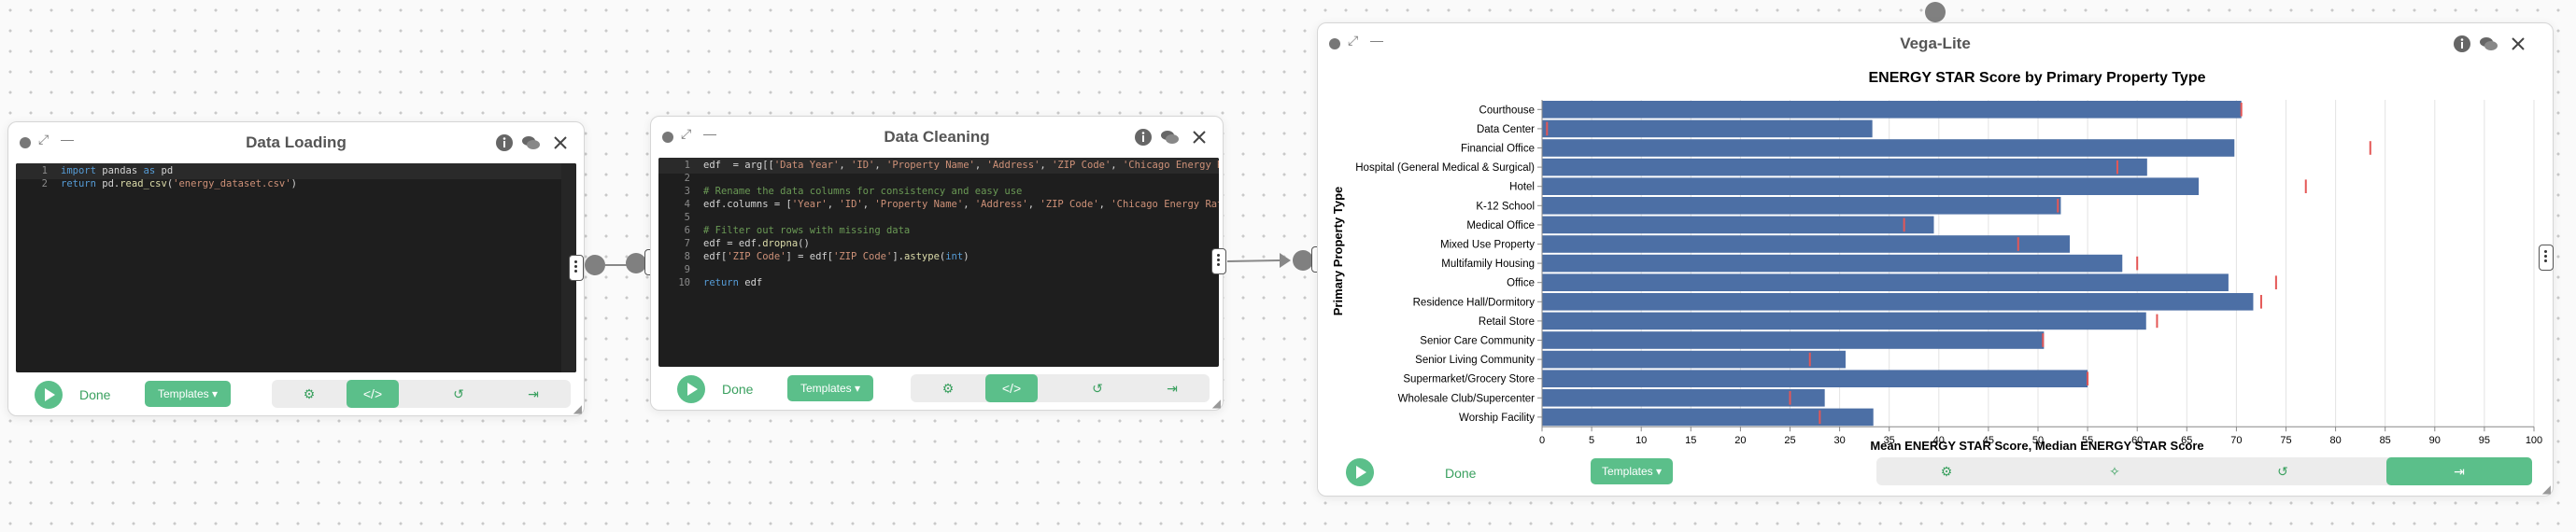 The height and width of the screenshot is (532, 2576). What do you see at coordinates (1475, 360) in the screenshot?
I see `y-tick-label: Senior Living Community` at bounding box center [1475, 360].